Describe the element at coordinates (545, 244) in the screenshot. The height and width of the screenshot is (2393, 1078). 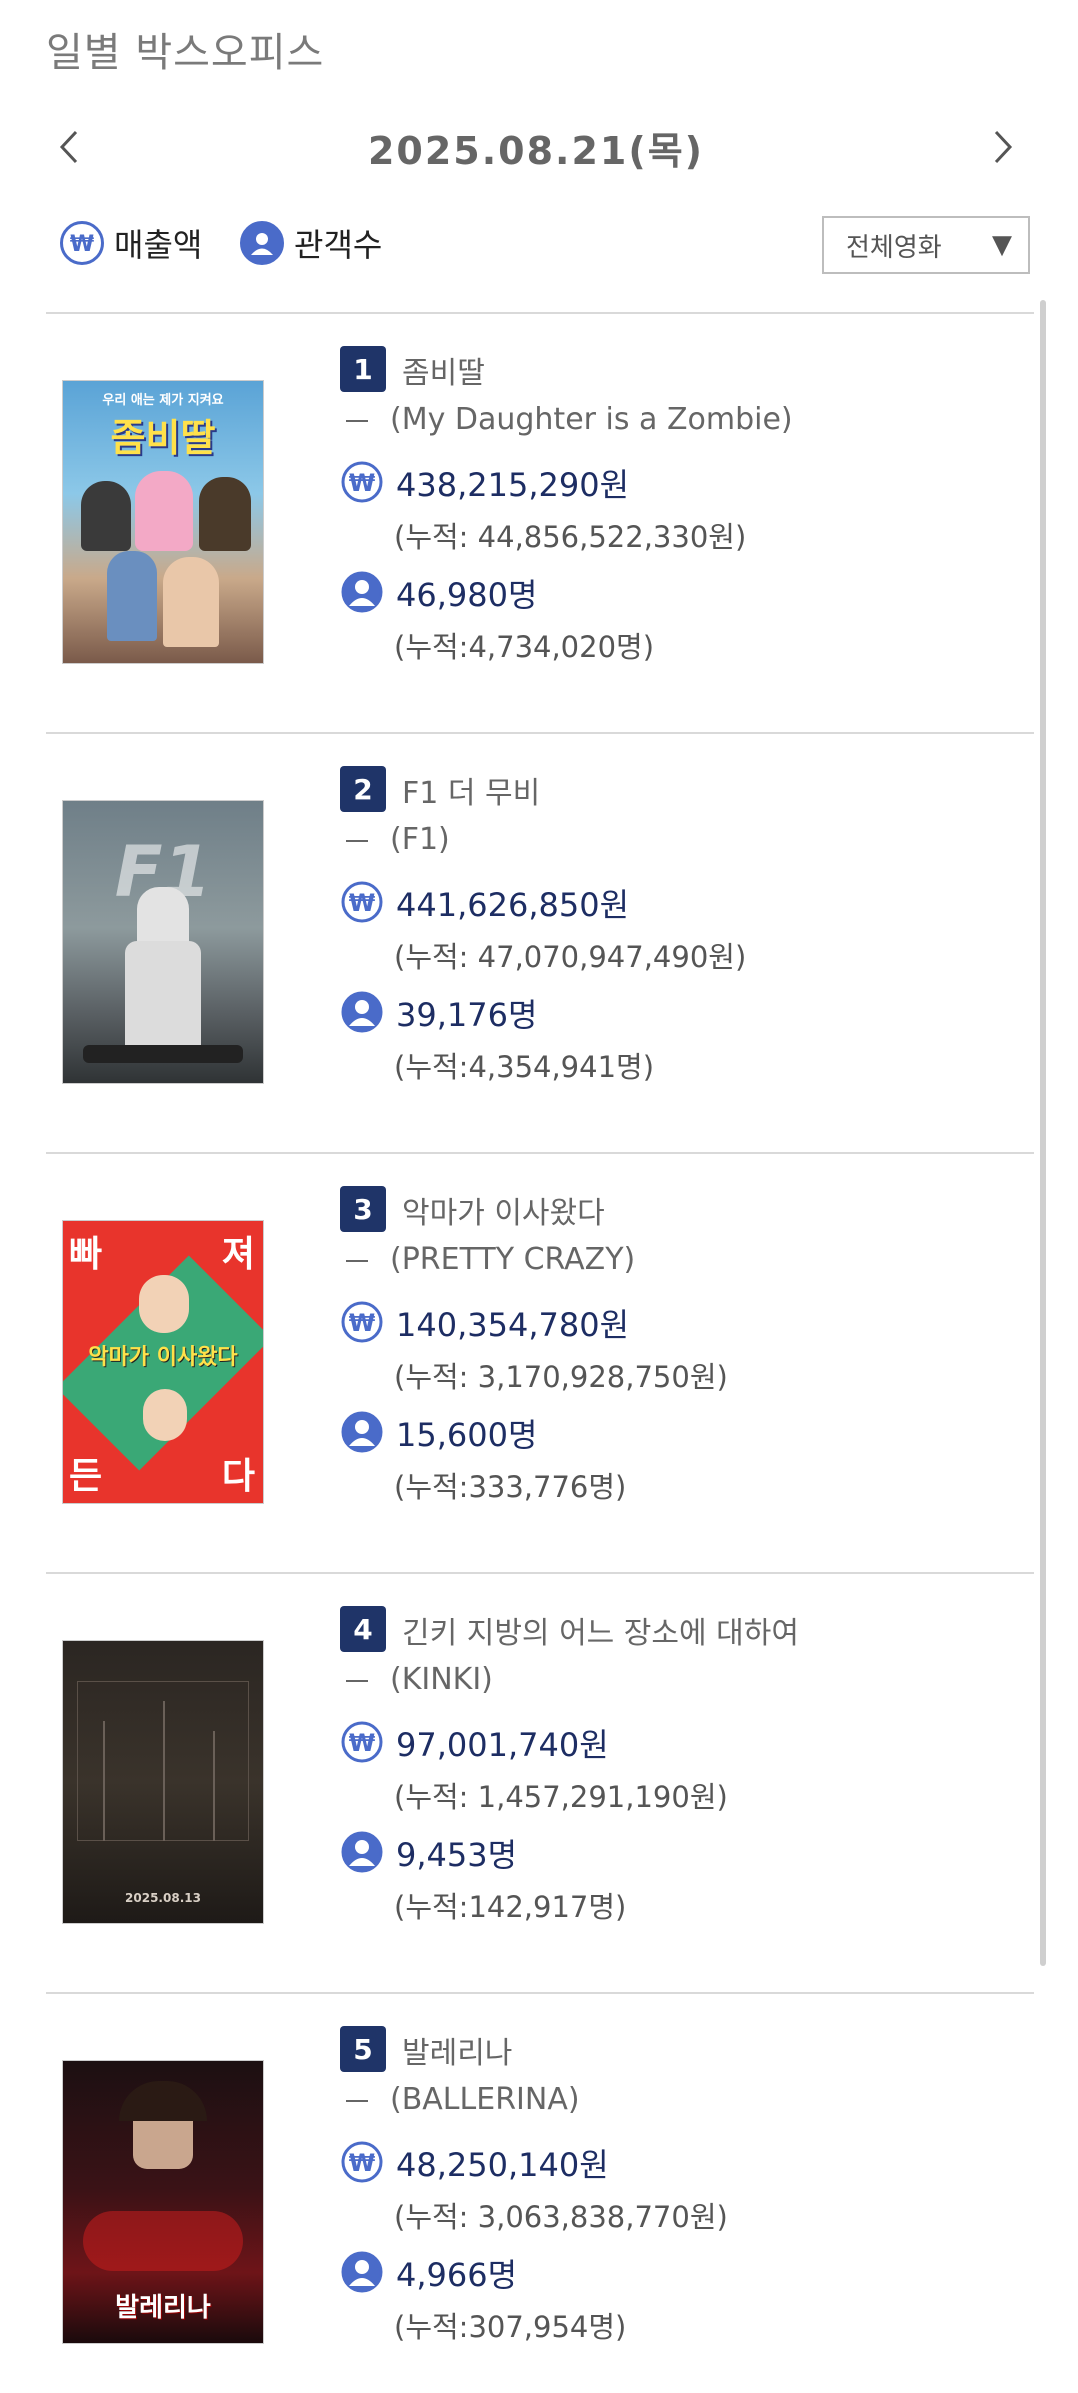
I see `toolbar: ₩ 매출액 관객수 전체영화 ▼` at that location.